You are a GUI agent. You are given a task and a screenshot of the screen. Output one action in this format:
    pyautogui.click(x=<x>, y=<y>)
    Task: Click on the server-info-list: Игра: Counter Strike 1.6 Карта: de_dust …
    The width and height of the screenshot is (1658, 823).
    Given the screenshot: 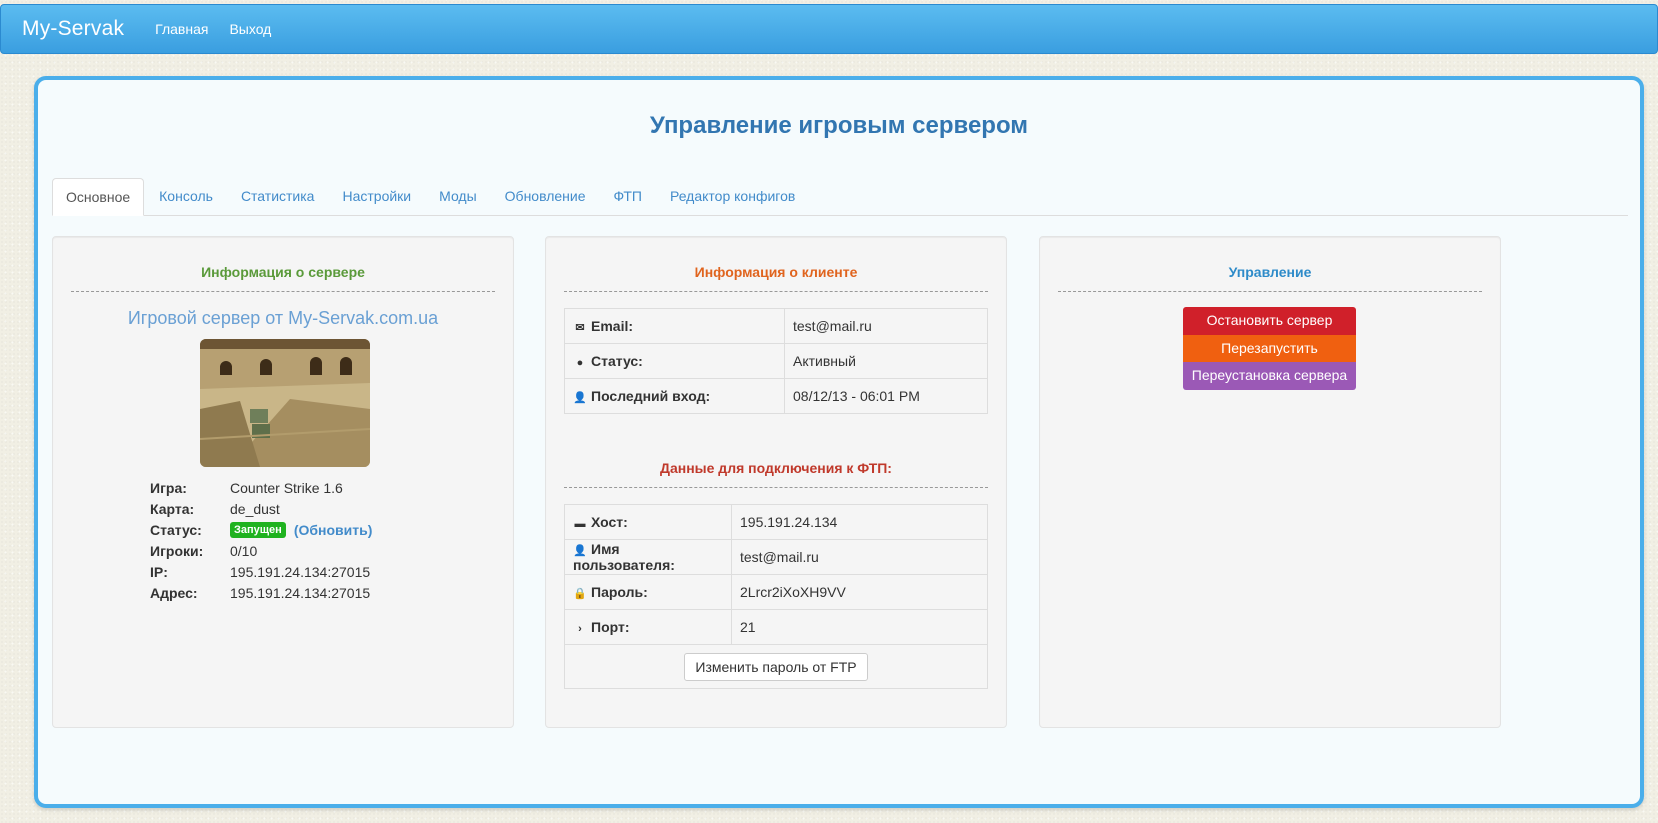 What is the action you would take?
    pyautogui.click(x=261, y=540)
    